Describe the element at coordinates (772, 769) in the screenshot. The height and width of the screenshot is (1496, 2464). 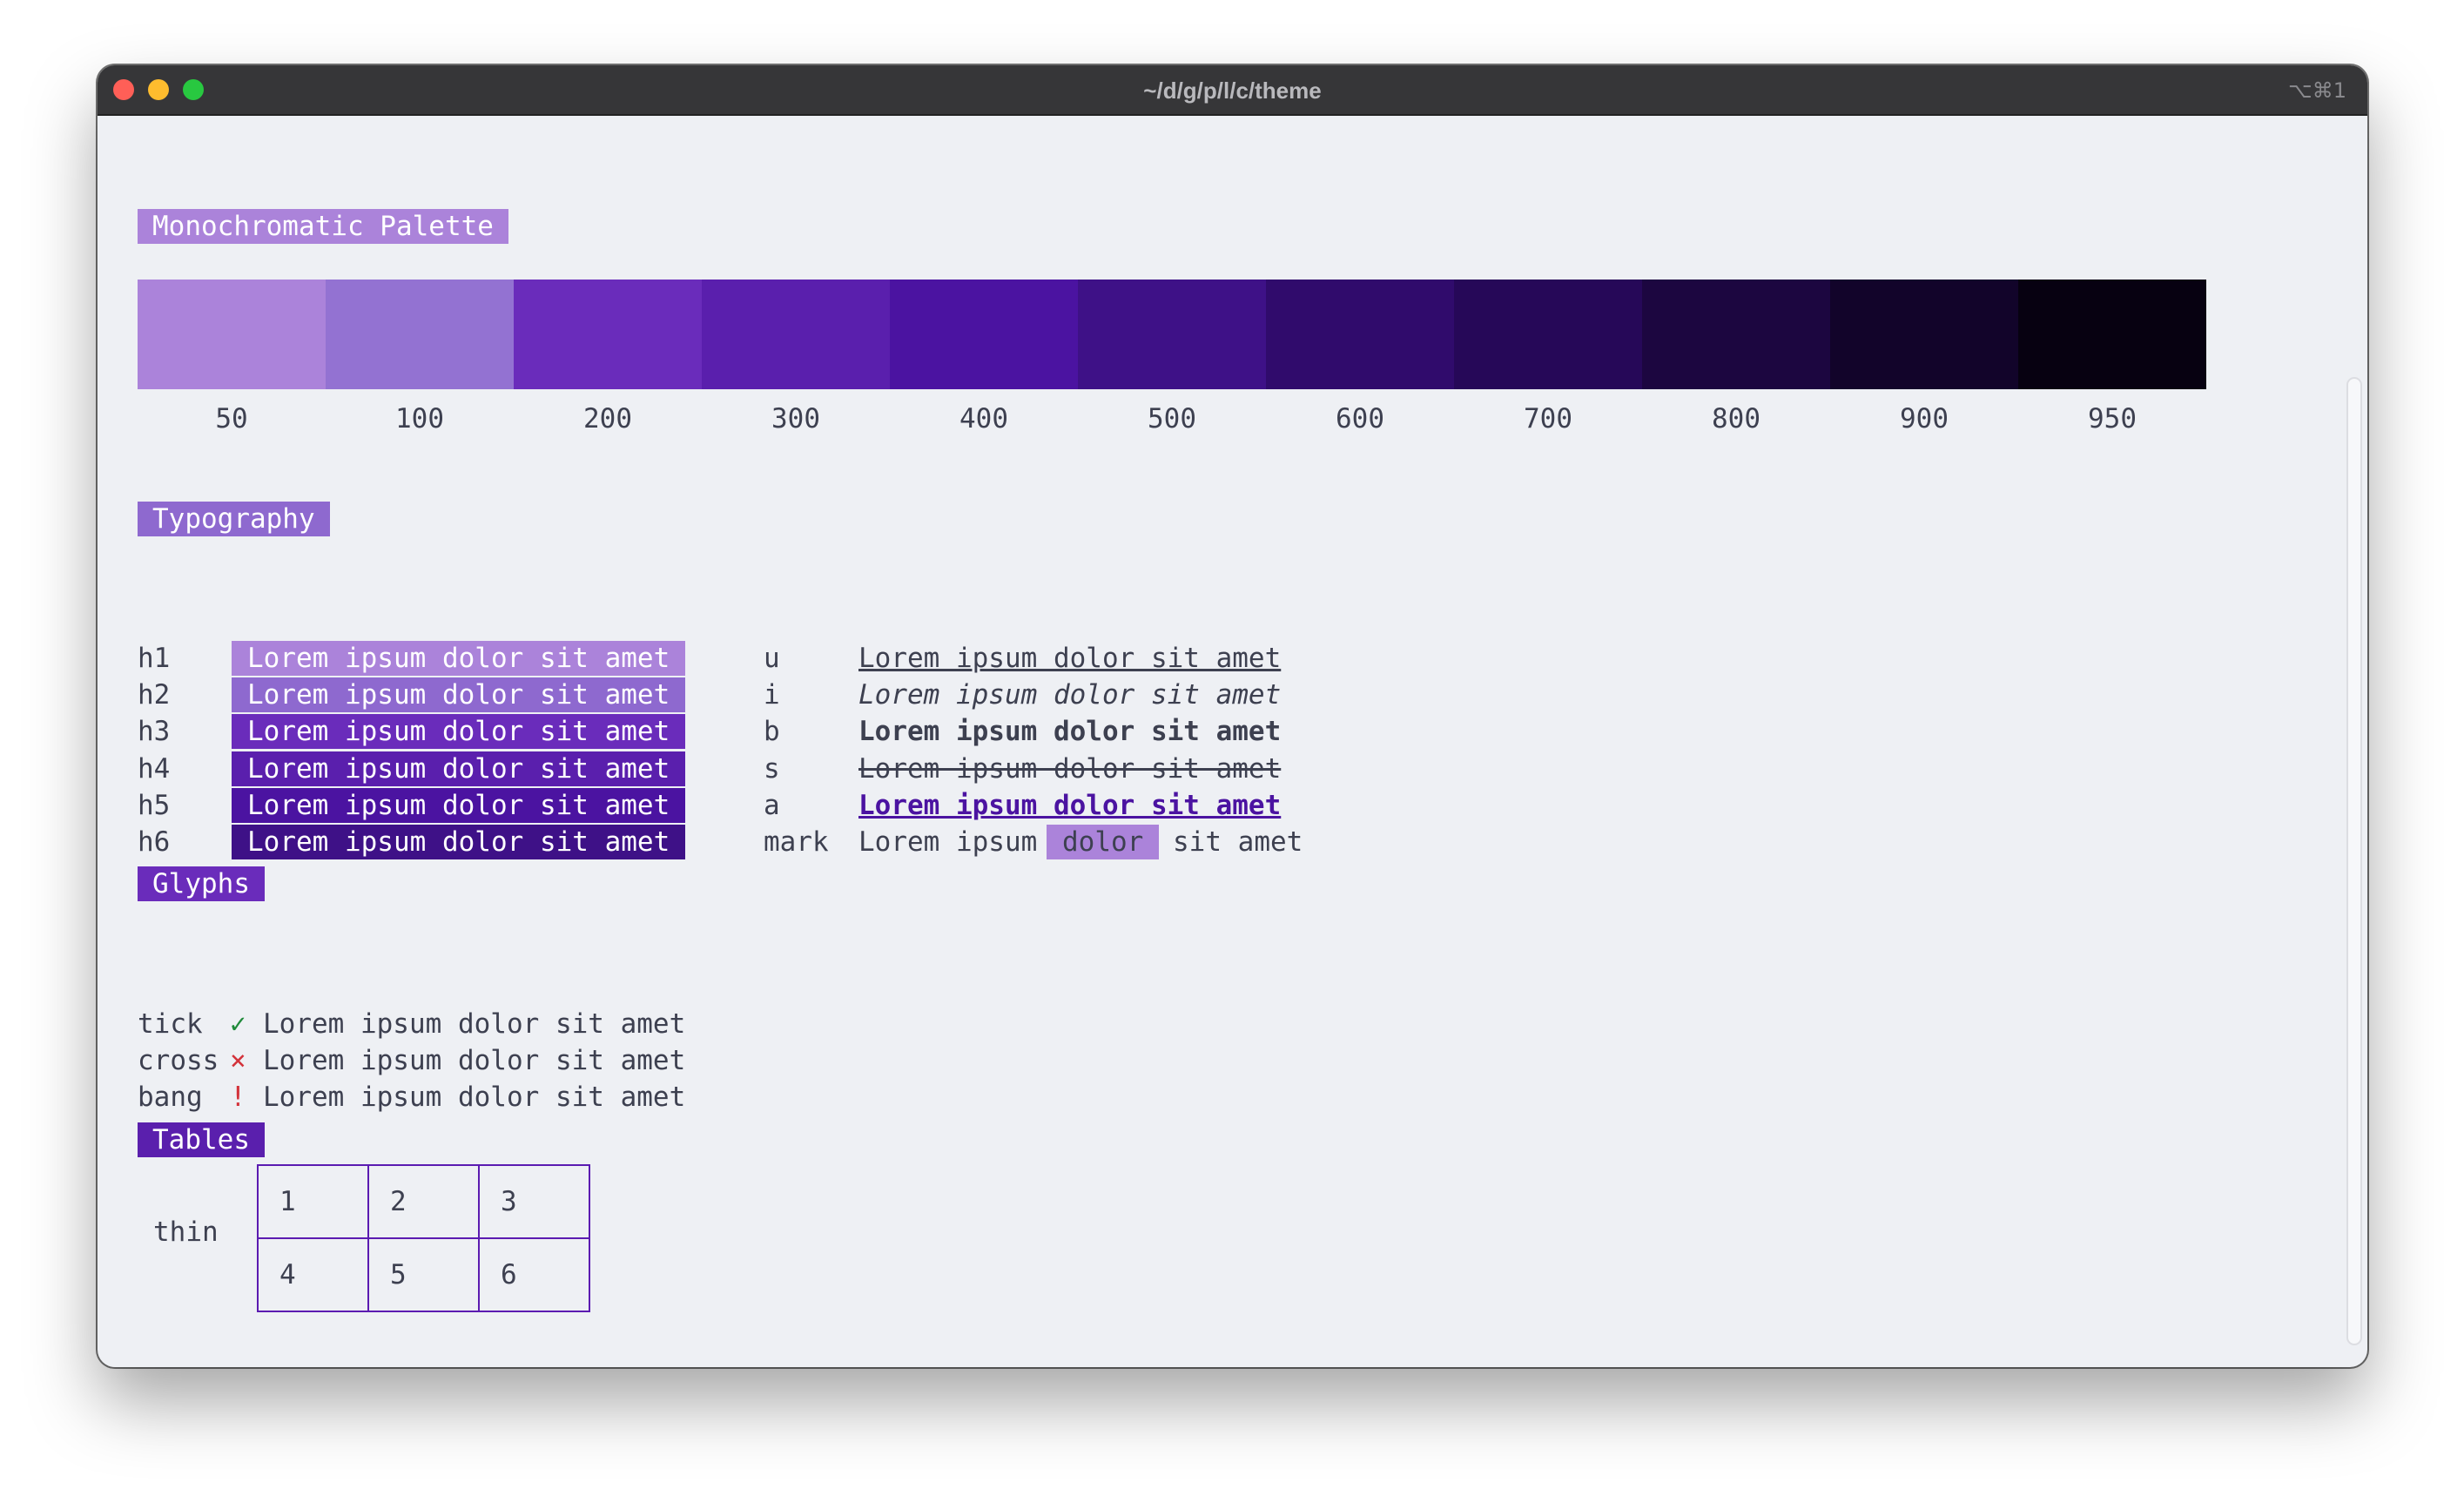
I see `style-tag-s: s` at that location.